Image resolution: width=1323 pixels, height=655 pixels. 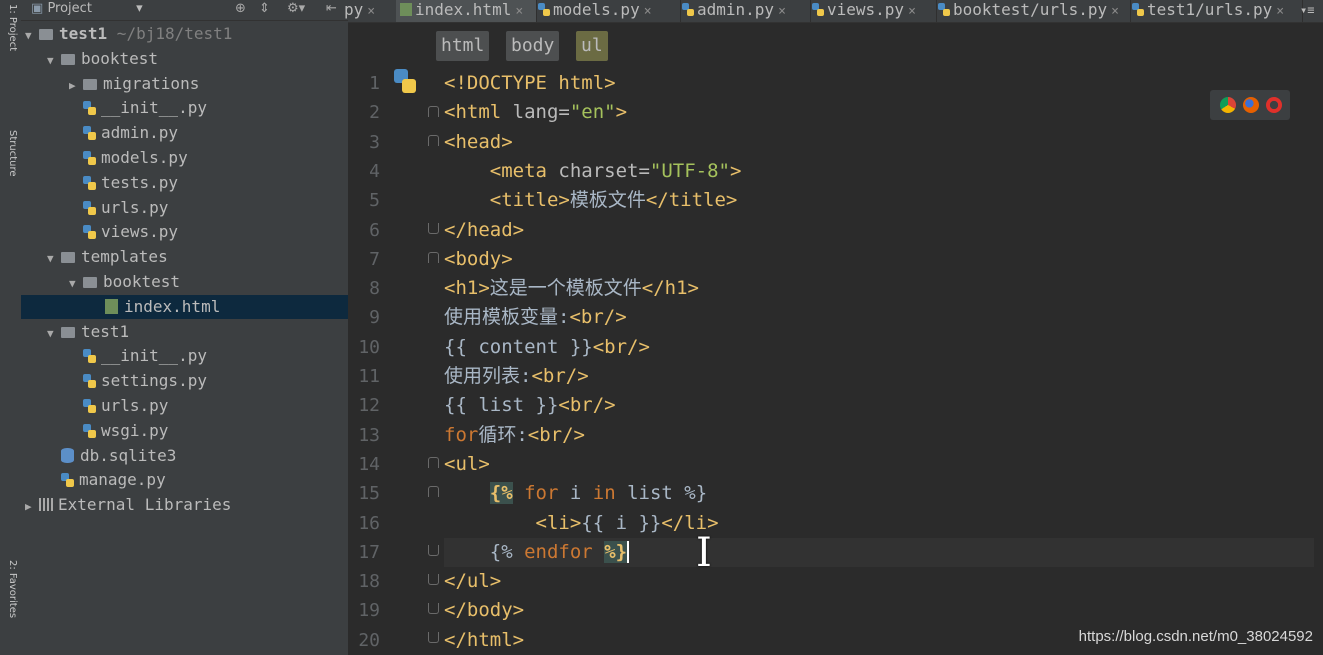 I want to click on project-view-selector: ▣ Project ▾, so click(x=87, y=8).